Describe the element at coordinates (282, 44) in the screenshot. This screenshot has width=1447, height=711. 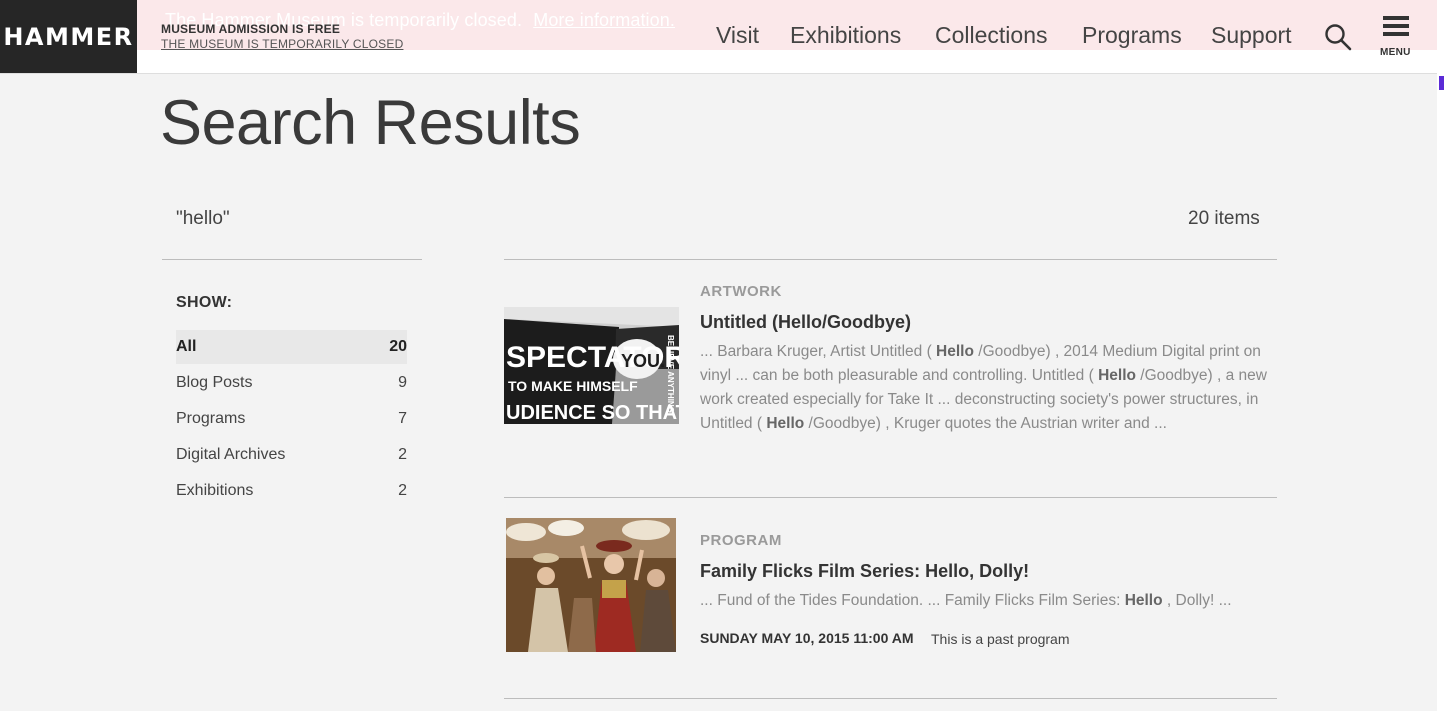
I see `temporarily-closed-link: THE MUSEUM IS TEMPORARILY CLOSED` at that location.